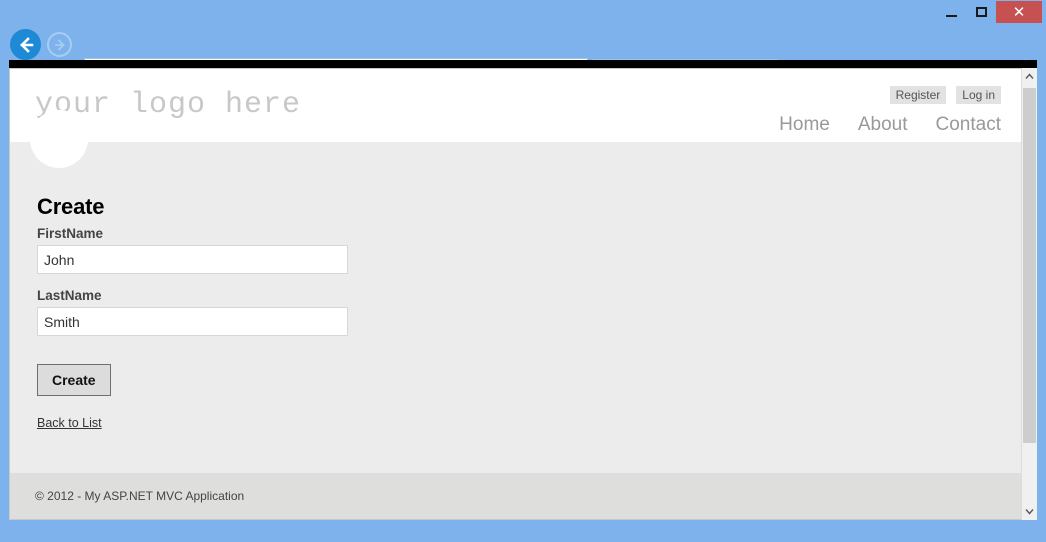  What do you see at coordinates (883, 125) in the screenshot?
I see `nav-link-about: About` at bounding box center [883, 125].